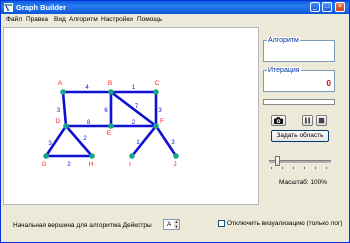 This screenshot has width=350, height=243. Describe the element at coordinates (110, 83) in the screenshot. I see `node-label: B` at that location.